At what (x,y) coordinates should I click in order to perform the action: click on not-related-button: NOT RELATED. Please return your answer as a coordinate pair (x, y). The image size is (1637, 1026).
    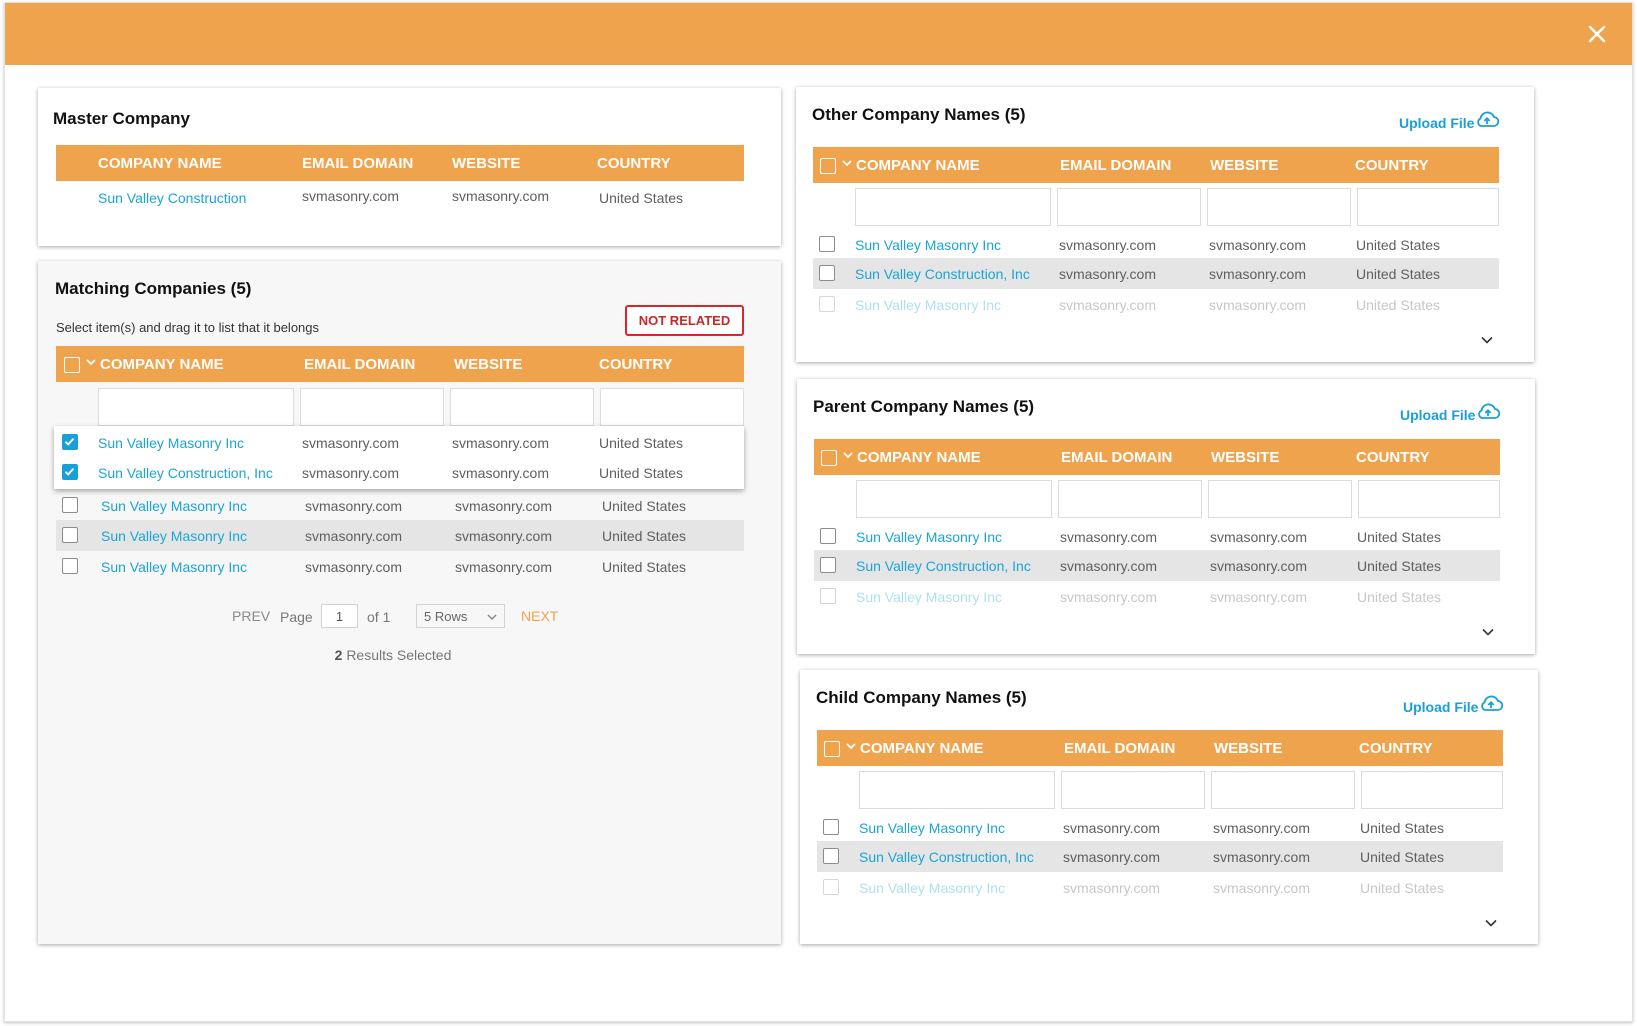
    Looking at the image, I should click on (684, 320).